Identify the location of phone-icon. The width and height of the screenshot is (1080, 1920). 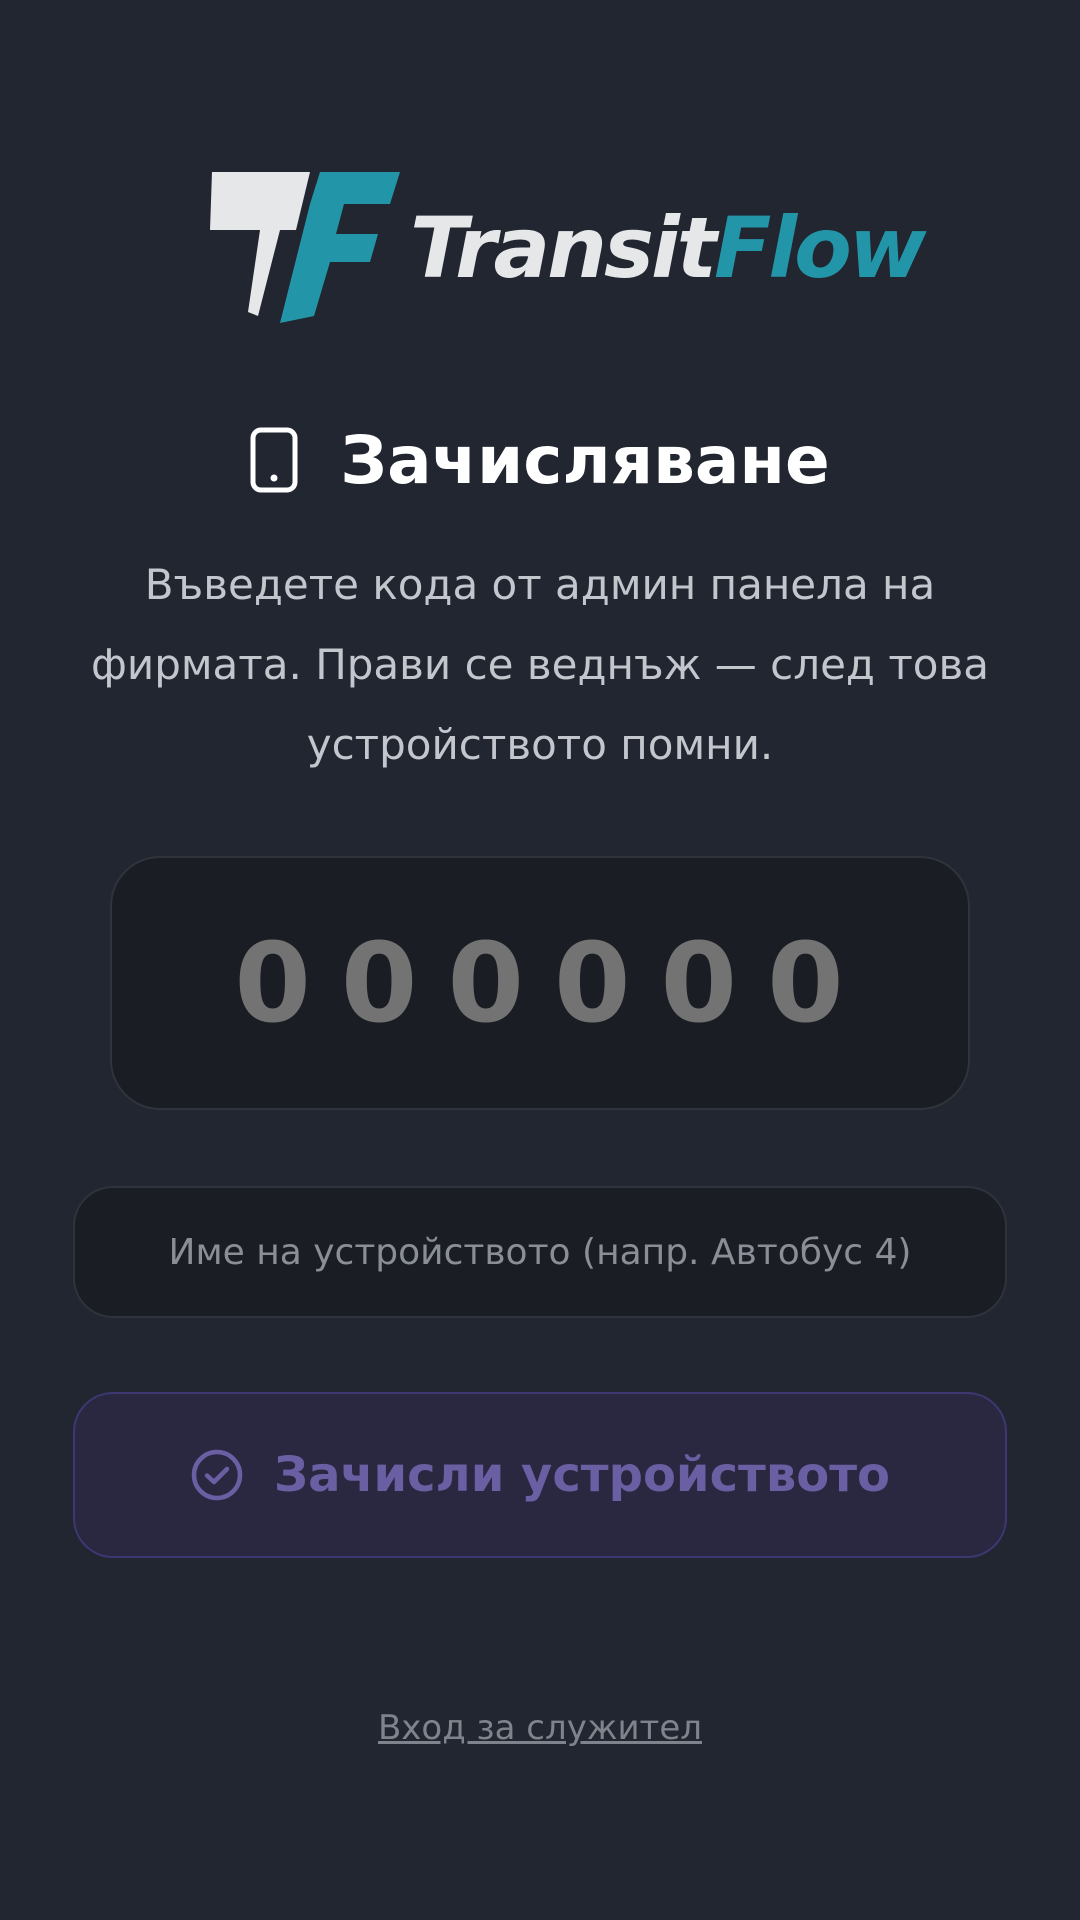
(274, 460).